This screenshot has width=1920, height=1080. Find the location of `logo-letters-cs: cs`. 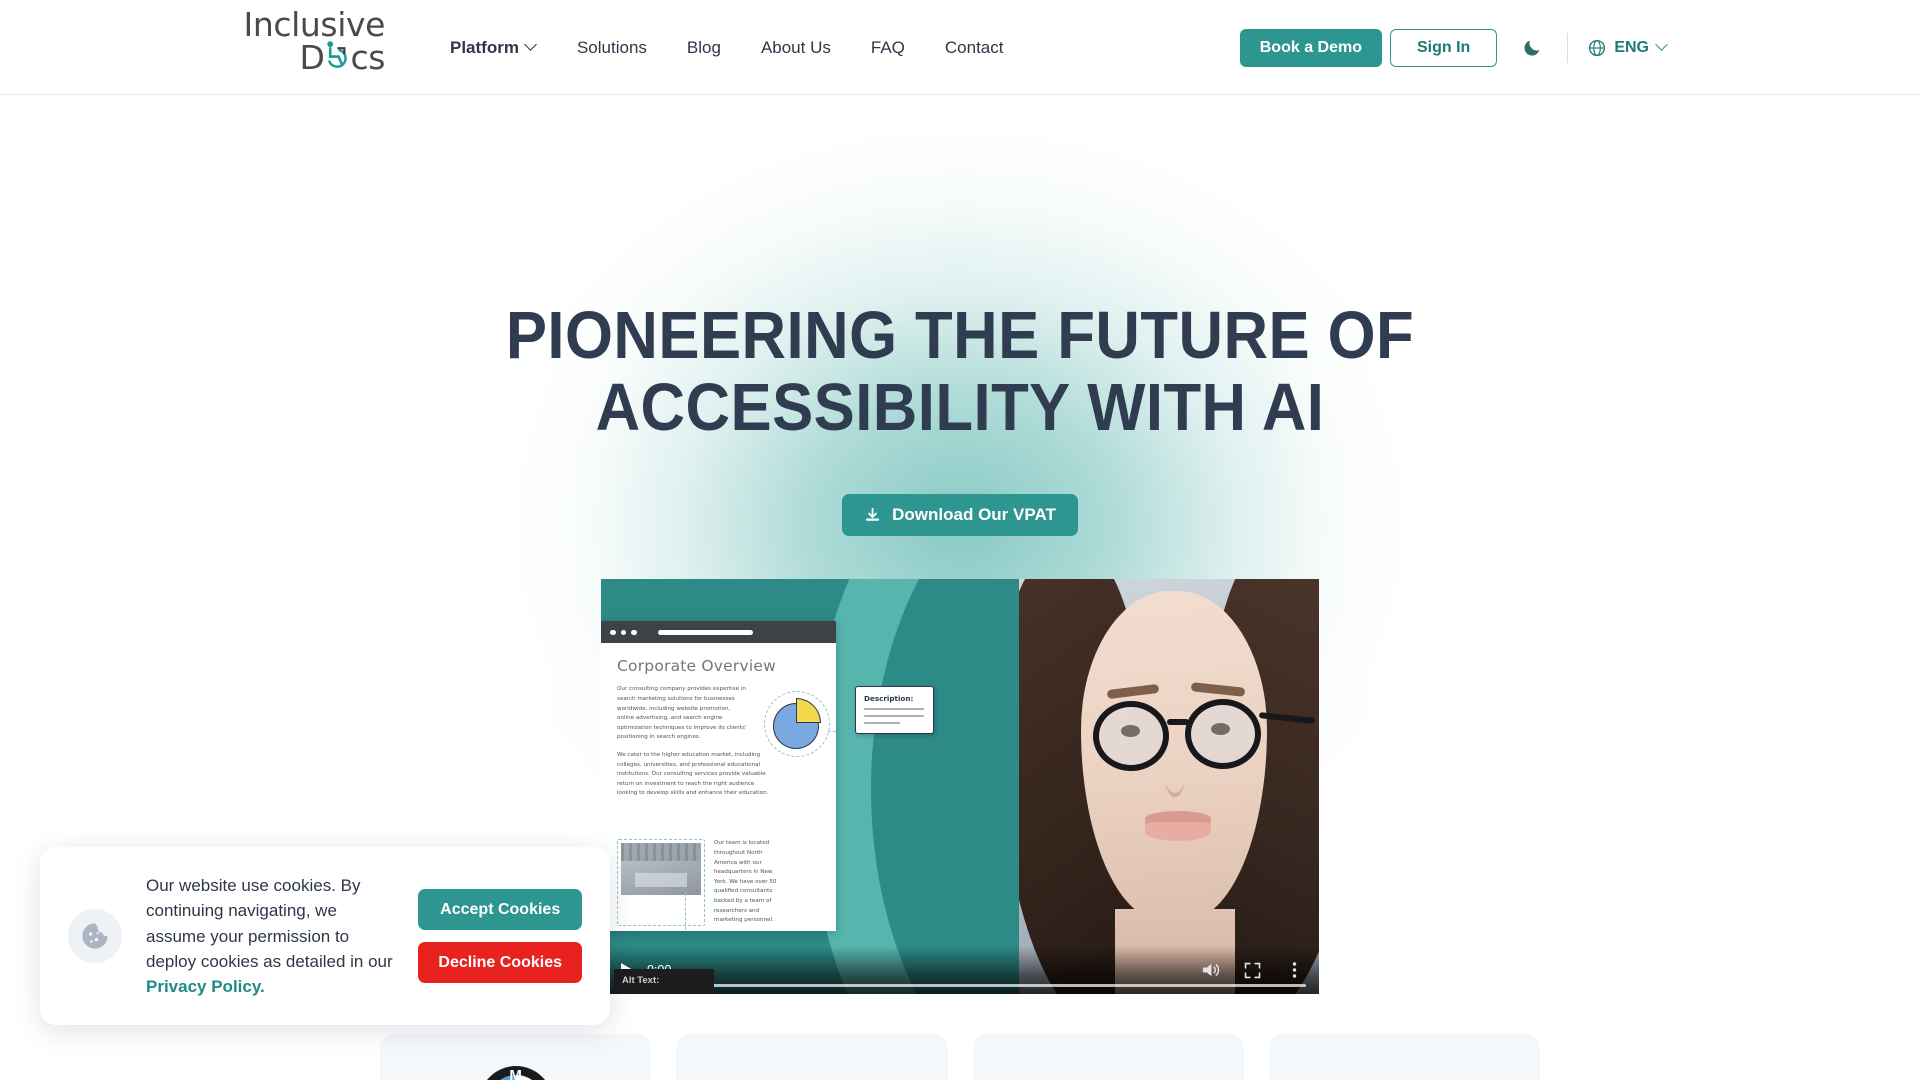

logo-letters-cs: cs is located at coordinates (367, 57).